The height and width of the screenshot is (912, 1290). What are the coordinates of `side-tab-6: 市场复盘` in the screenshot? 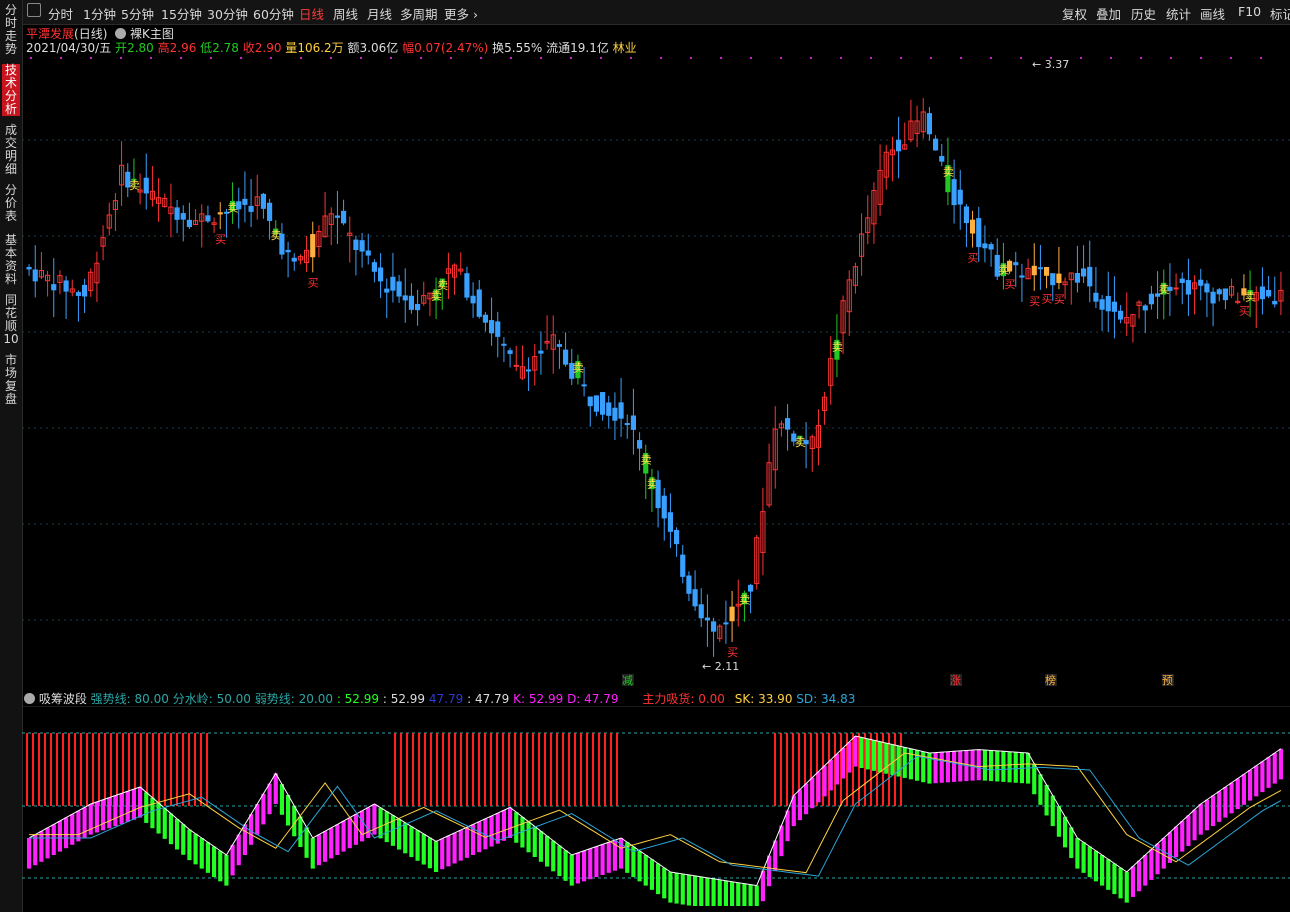 It's located at (11, 380).